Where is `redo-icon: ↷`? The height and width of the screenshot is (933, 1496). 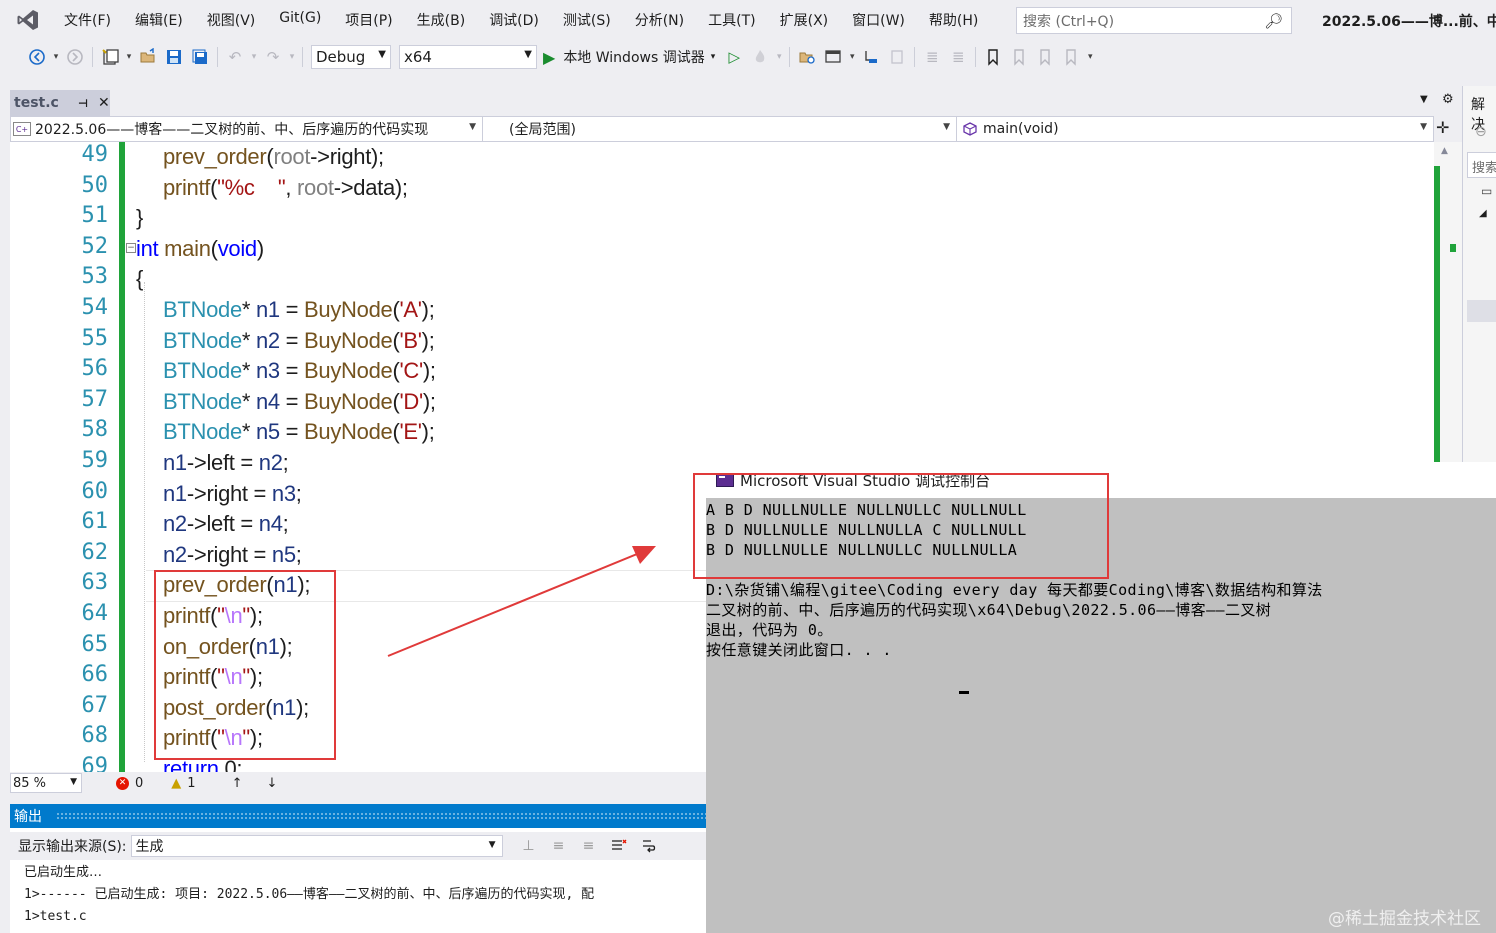
redo-icon: ↷ is located at coordinates (273, 57).